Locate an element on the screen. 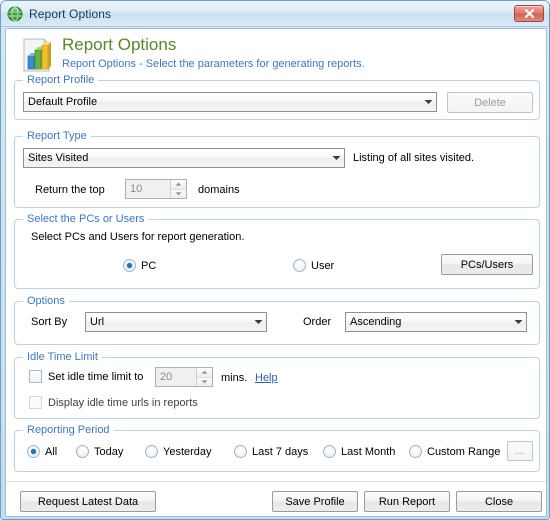 This screenshot has height=520, width=550. sort-by-select: Url is located at coordinates (176, 322).